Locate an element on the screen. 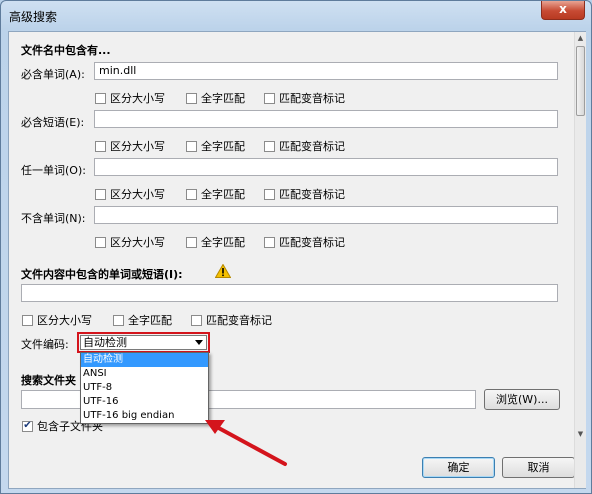  warning-icon is located at coordinates (223, 271).